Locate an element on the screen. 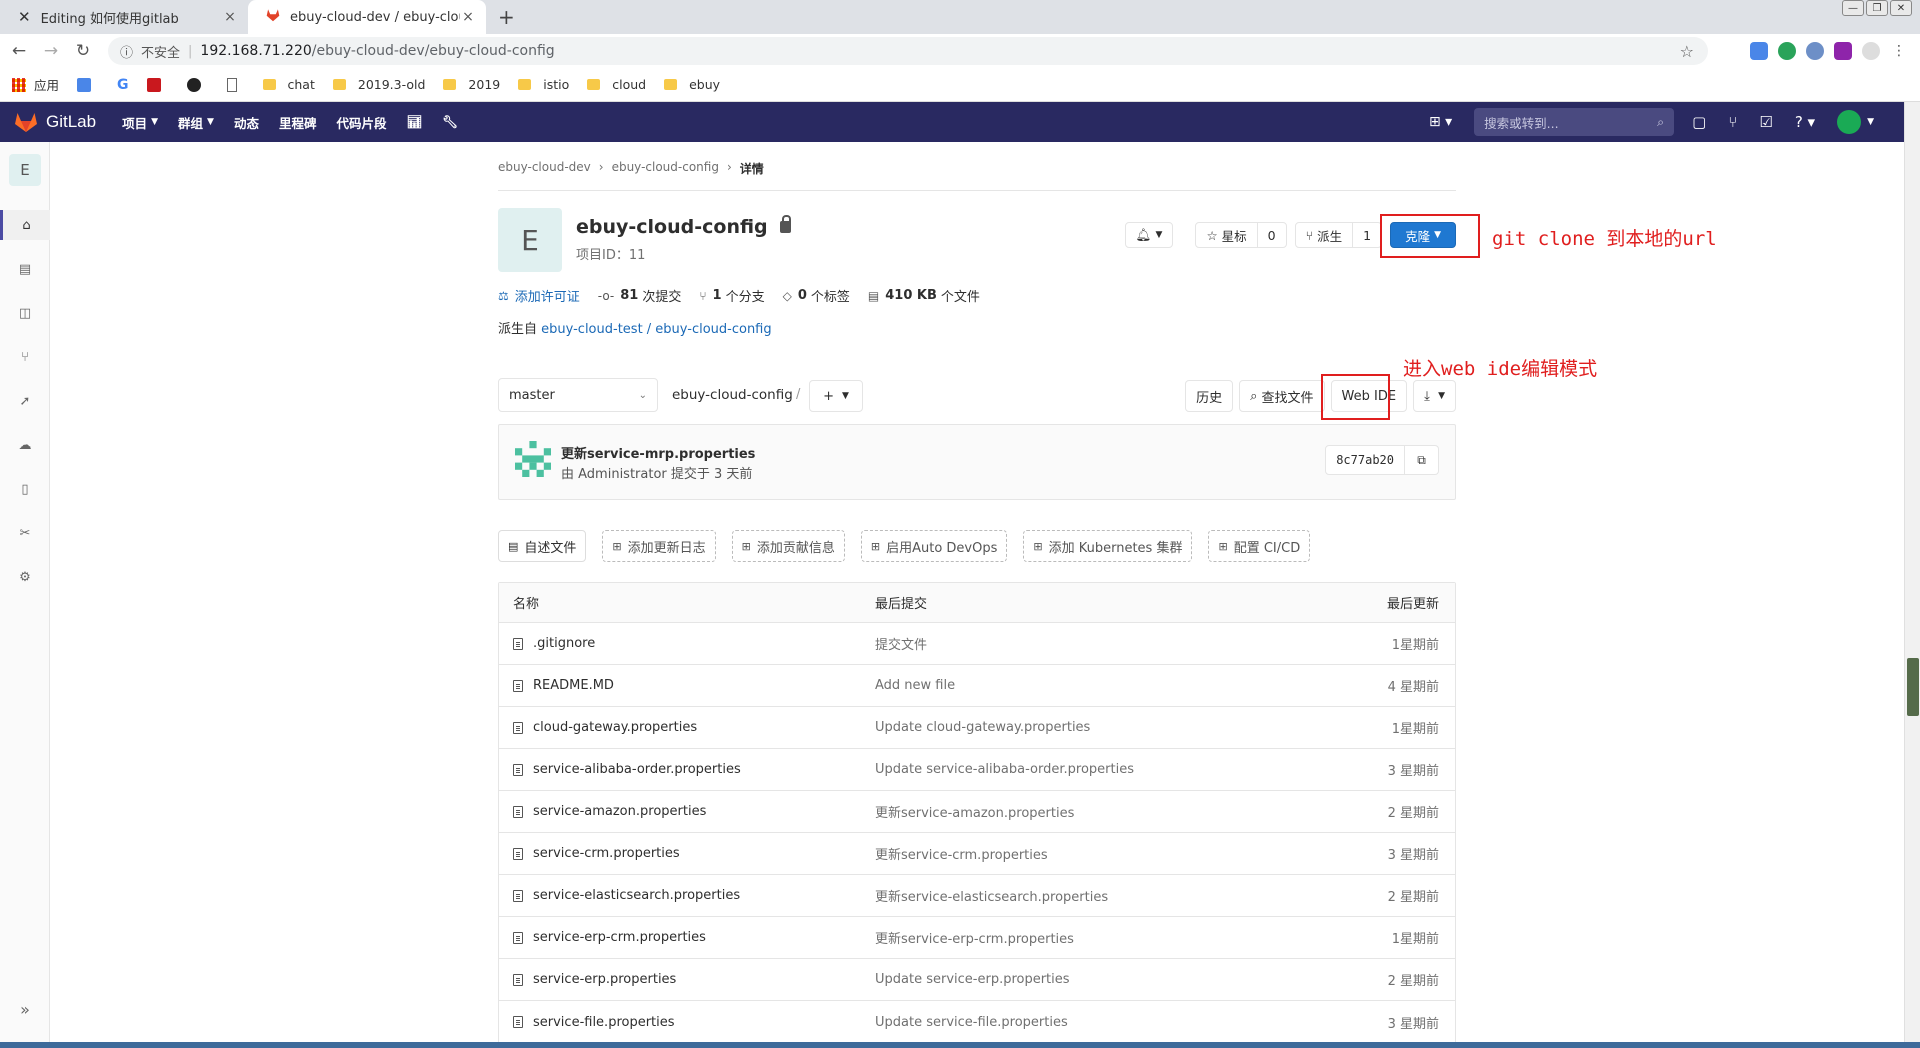 The height and width of the screenshot is (1048, 1920). gitlab-logo: GitLab is located at coordinates (55, 122).